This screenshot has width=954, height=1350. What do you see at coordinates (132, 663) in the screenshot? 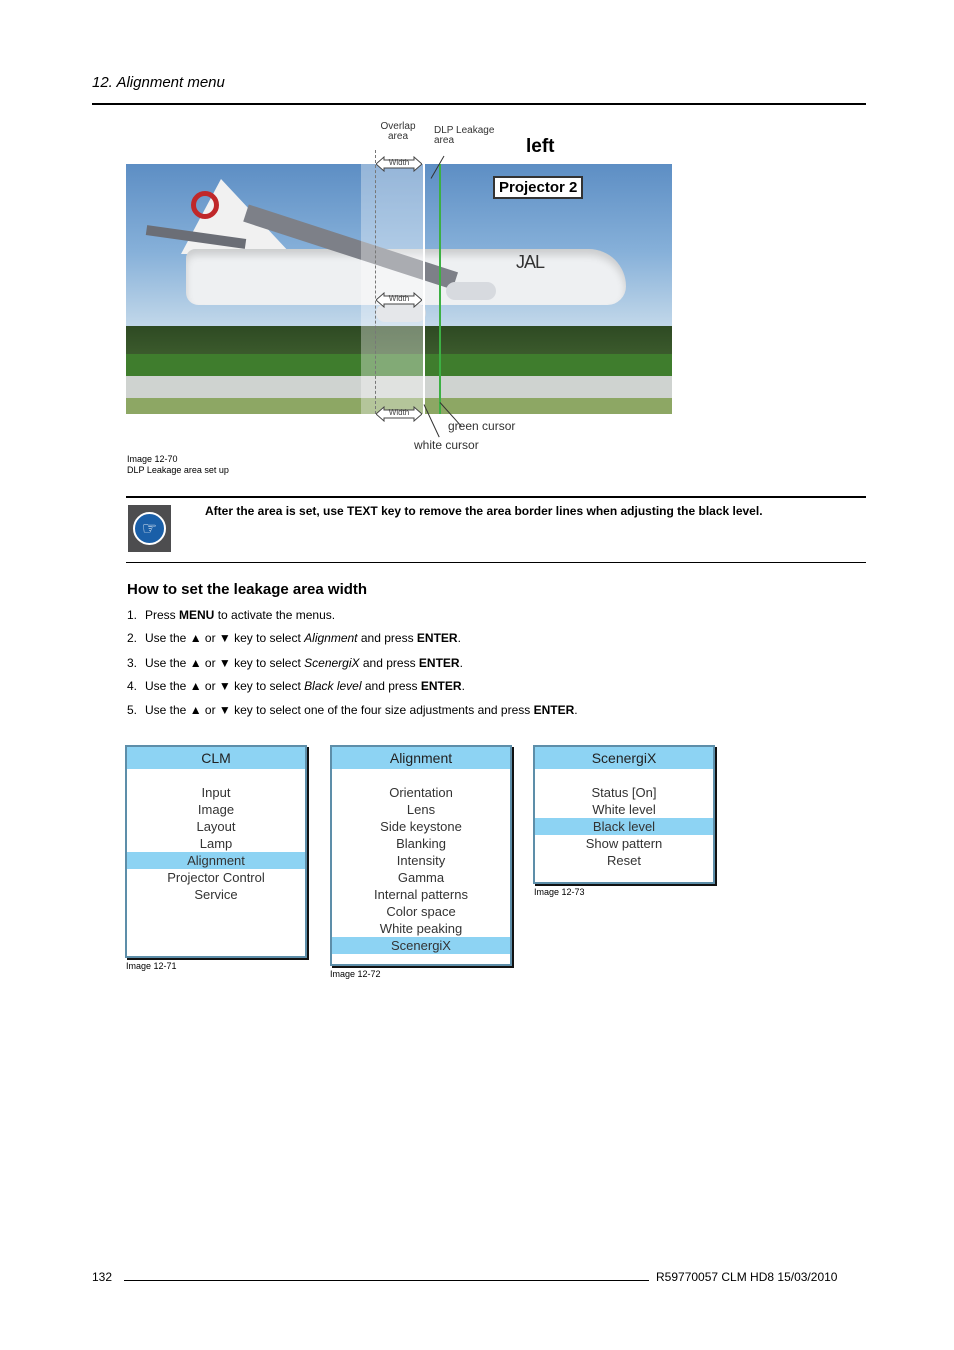
I see `step-number: 3.` at bounding box center [132, 663].